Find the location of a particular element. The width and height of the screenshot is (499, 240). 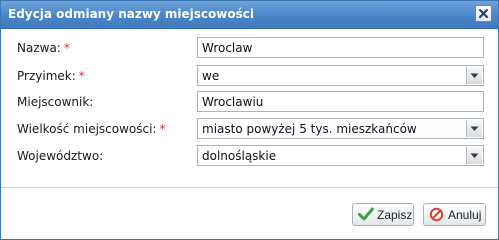

miejscownik-value: Wroclawiu is located at coordinates (233, 102).